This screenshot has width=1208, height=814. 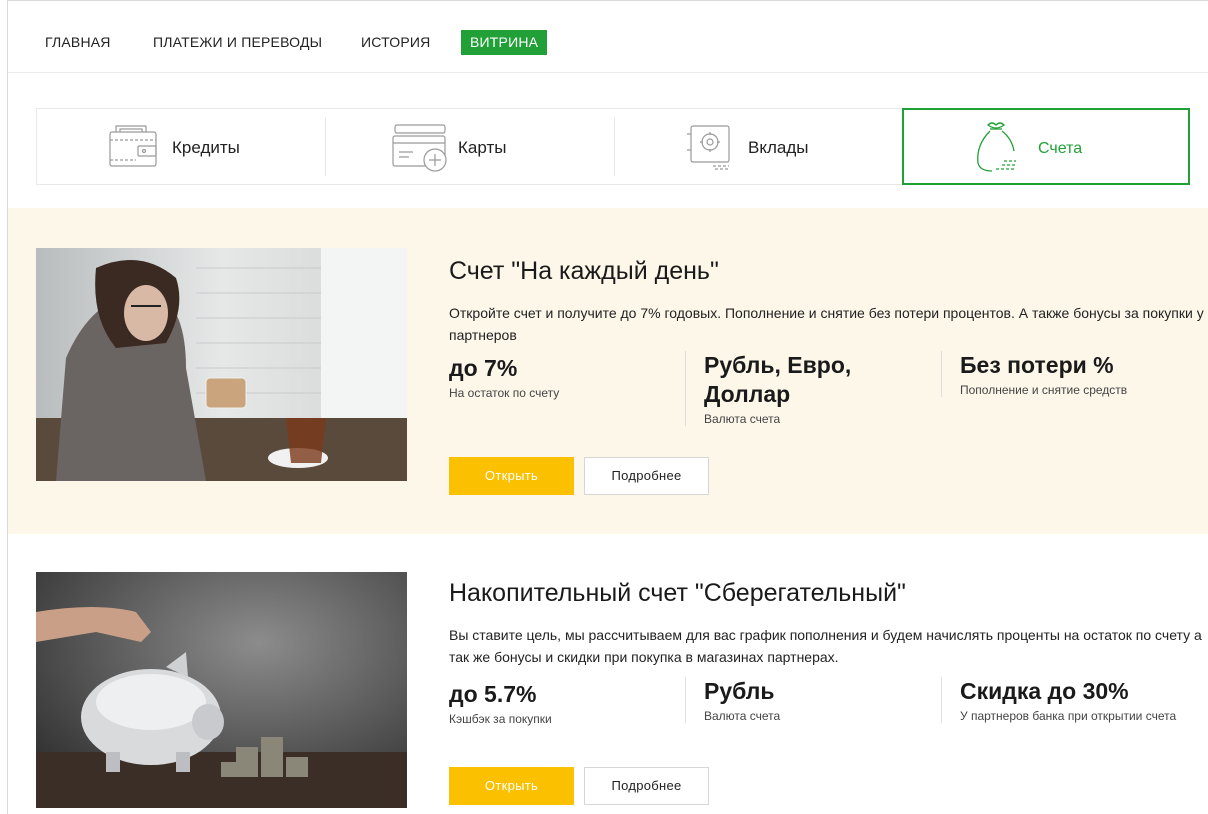 What do you see at coordinates (206, 147) in the screenshot?
I see `tab-credits-label: Кредиты` at bounding box center [206, 147].